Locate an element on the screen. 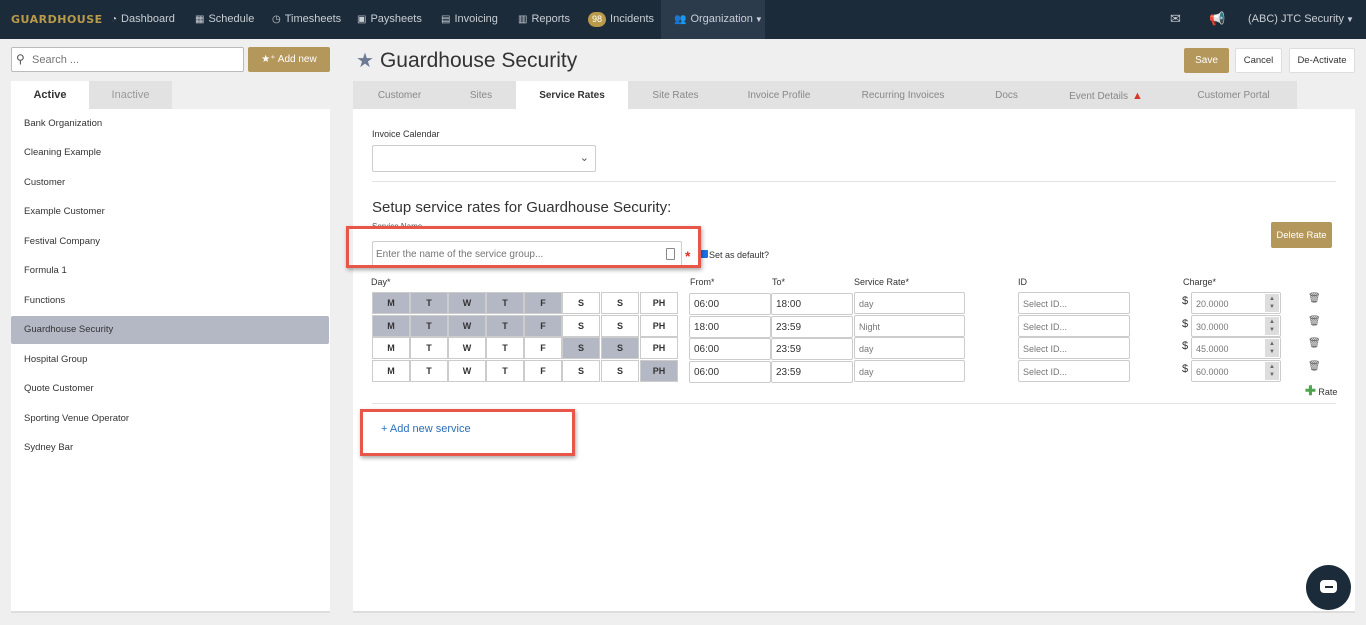 This screenshot has height=625, width=1366. app-logo: GUARDHOUSE is located at coordinates (57, 19).